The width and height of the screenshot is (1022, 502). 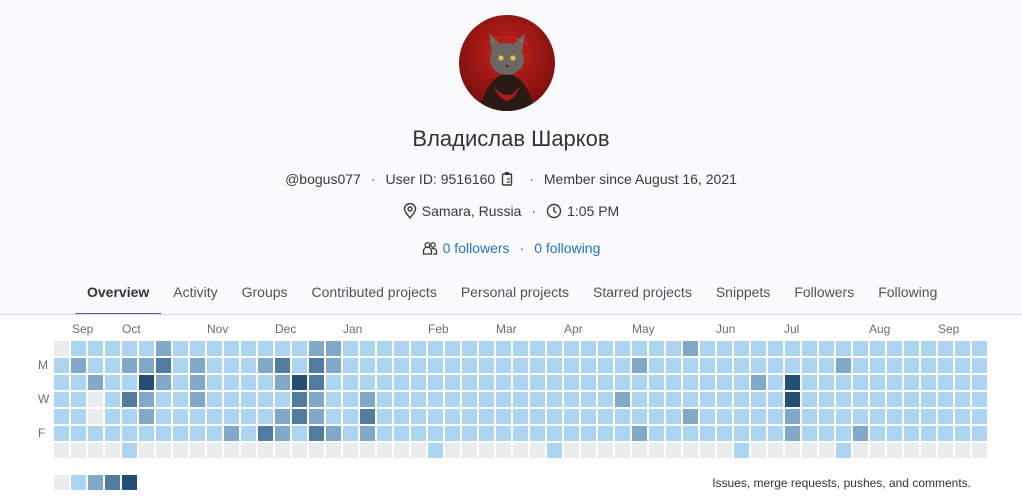 I want to click on tab-groups: Groups, so click(x=265, y=295).